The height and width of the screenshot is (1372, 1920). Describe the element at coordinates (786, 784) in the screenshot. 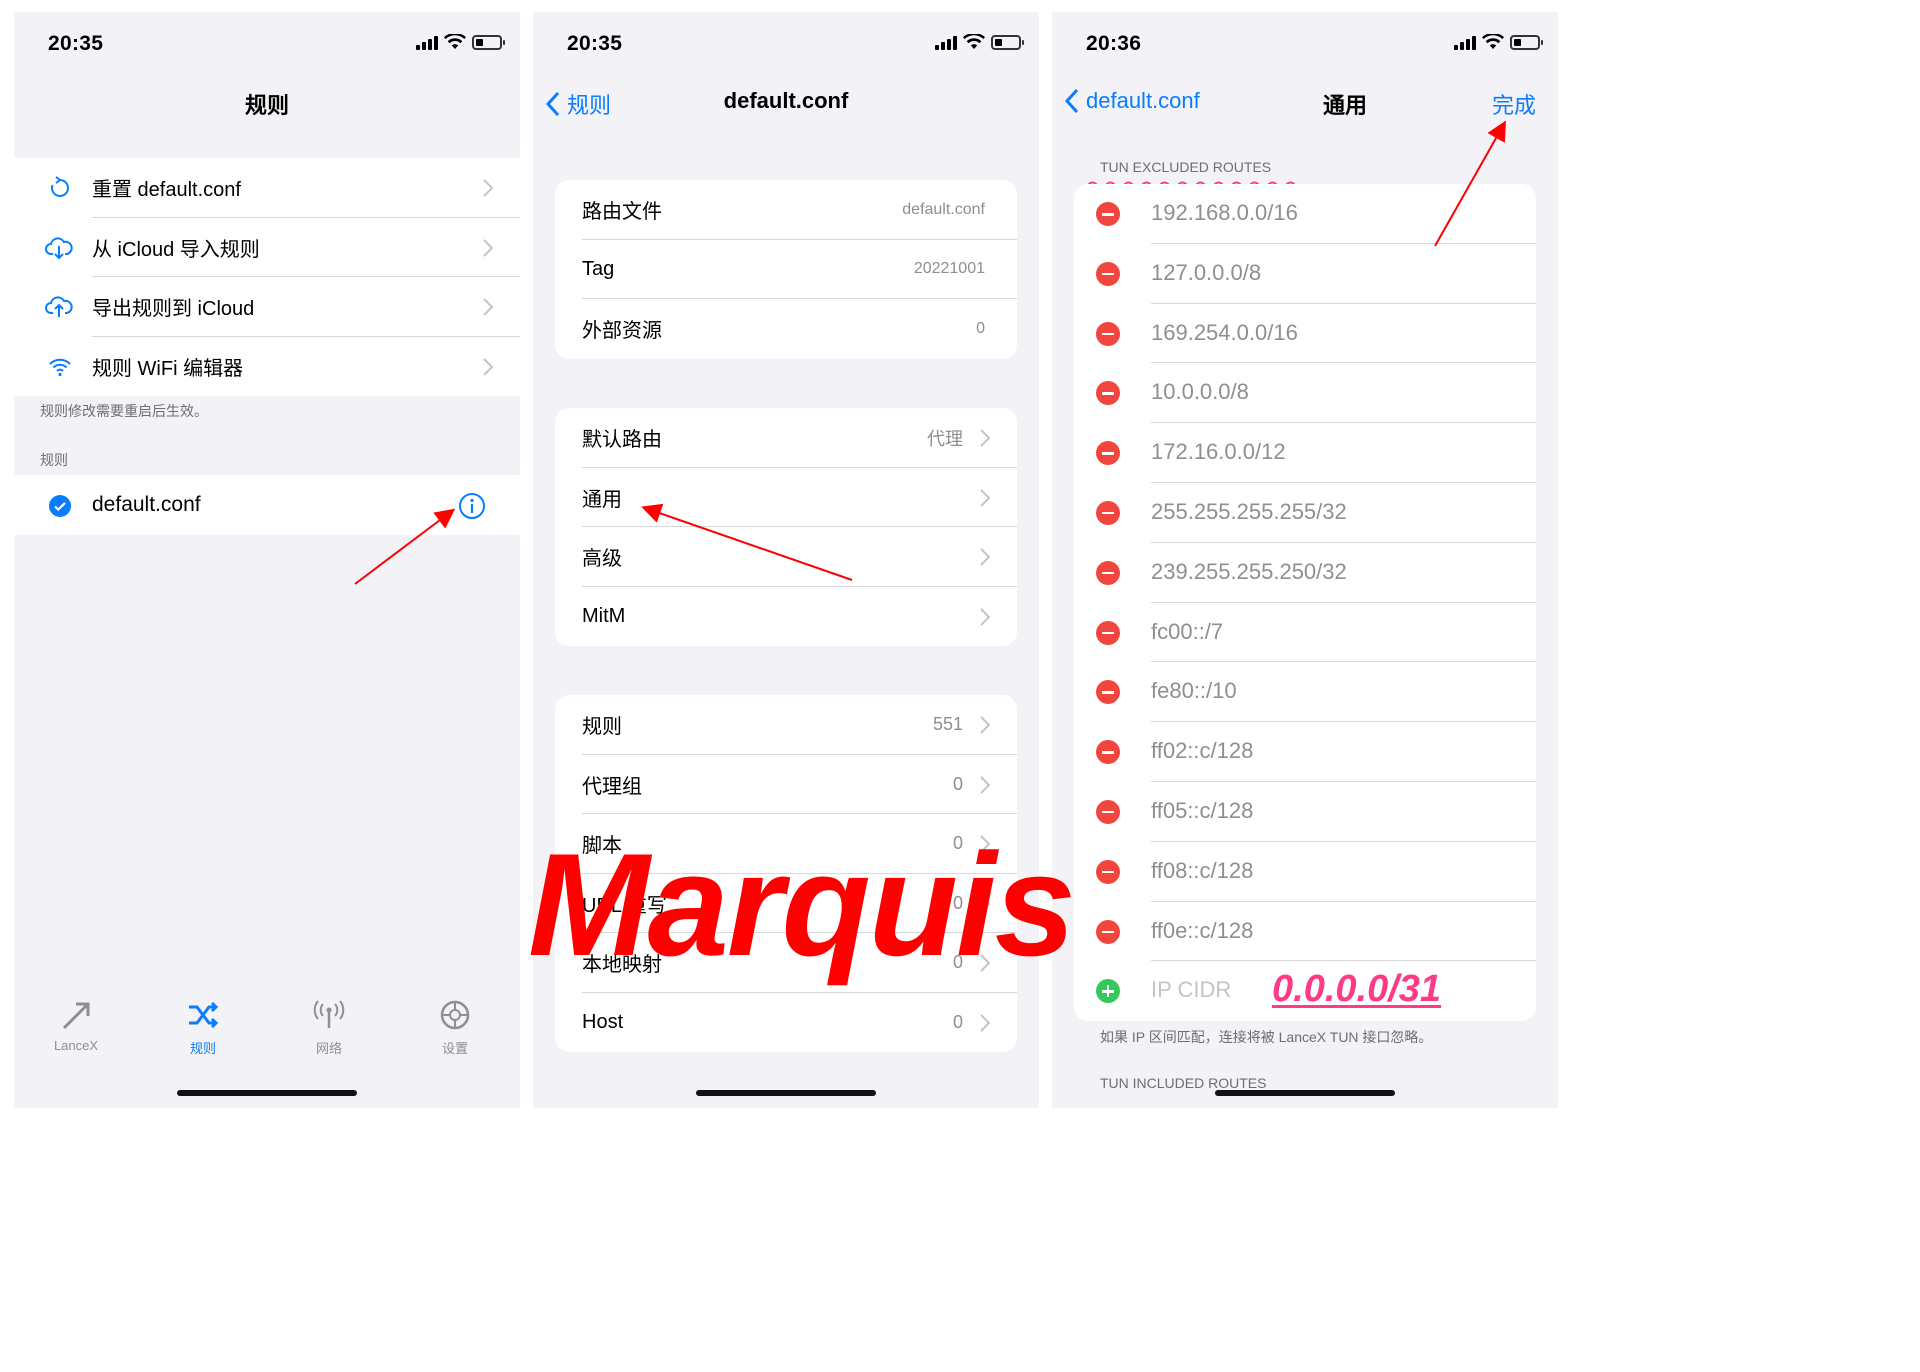

I see `proxy-group-row: 代理组 0` at that location.